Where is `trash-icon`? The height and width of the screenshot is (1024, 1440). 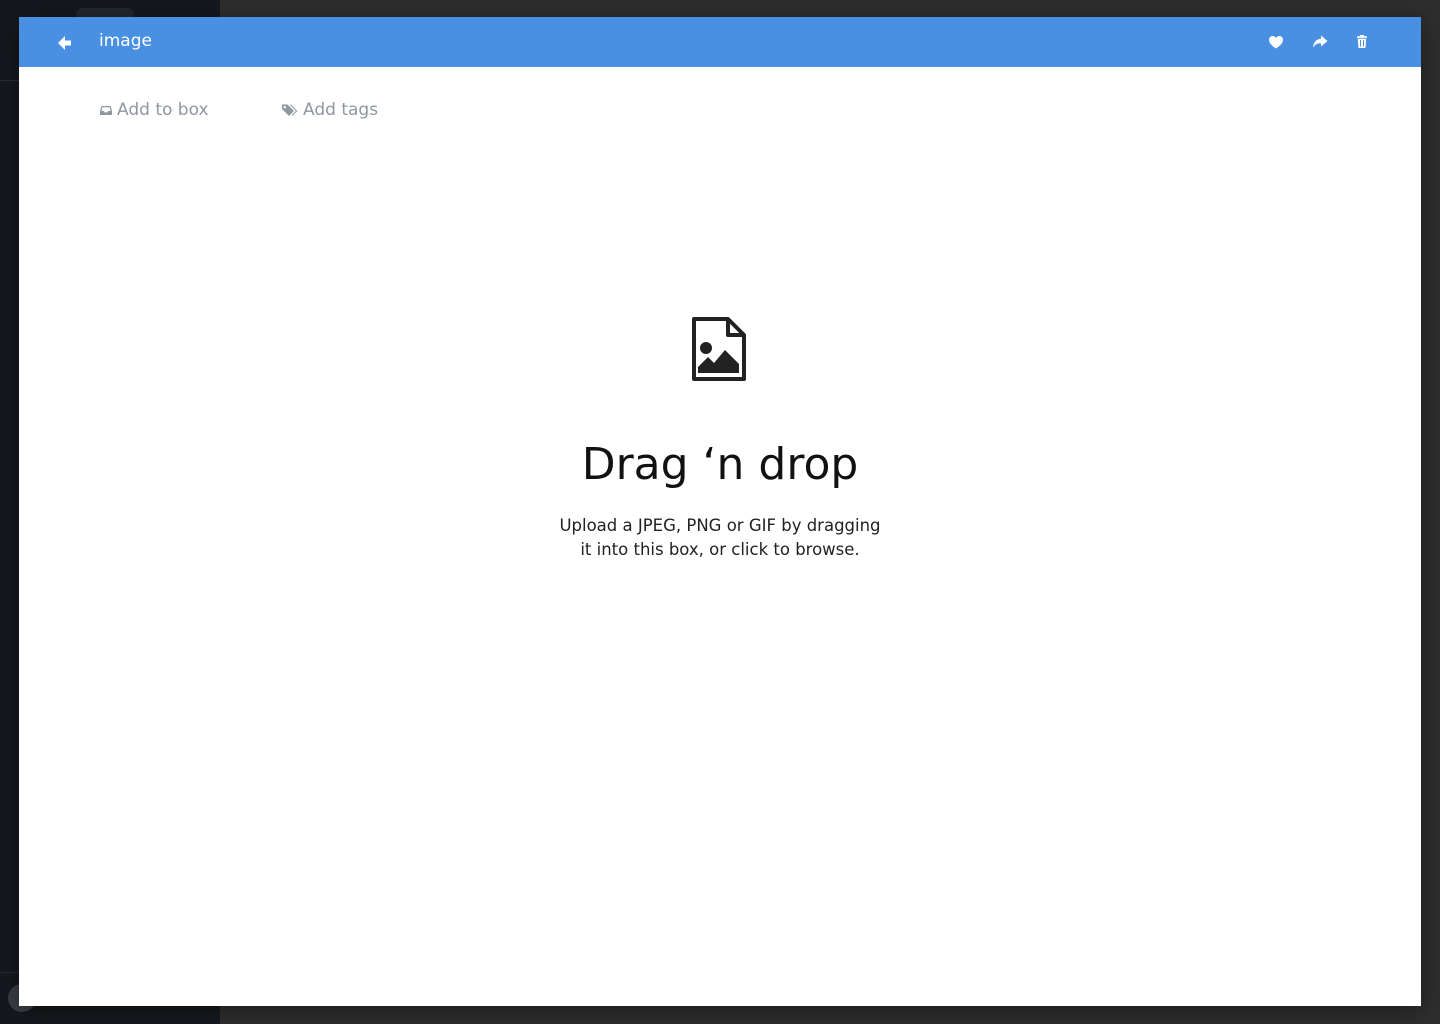 trash-icon is located at coordinates (1362, 41).